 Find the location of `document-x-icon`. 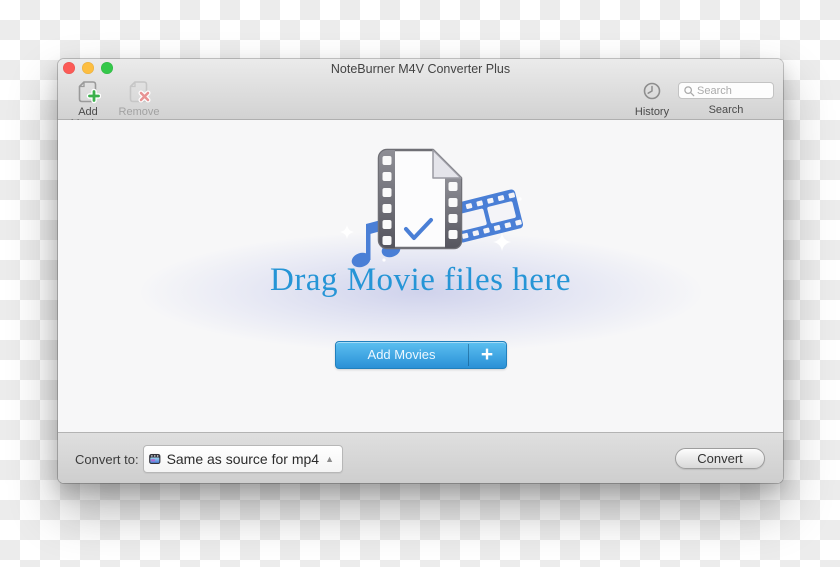

document-x-icon is located at coordinates (139, 92).